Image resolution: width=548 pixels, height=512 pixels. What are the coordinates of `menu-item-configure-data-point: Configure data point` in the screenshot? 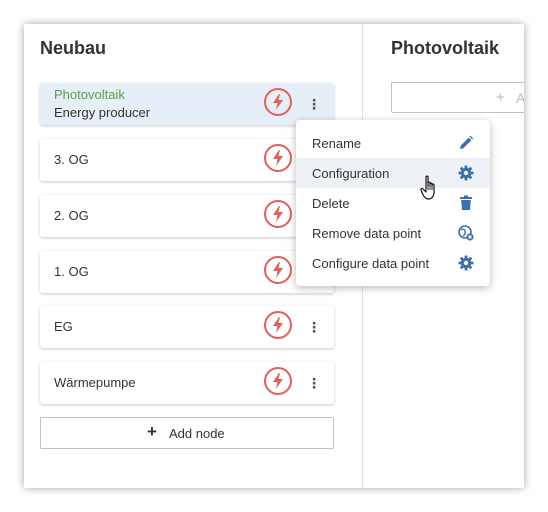 It's located at (393, 263).